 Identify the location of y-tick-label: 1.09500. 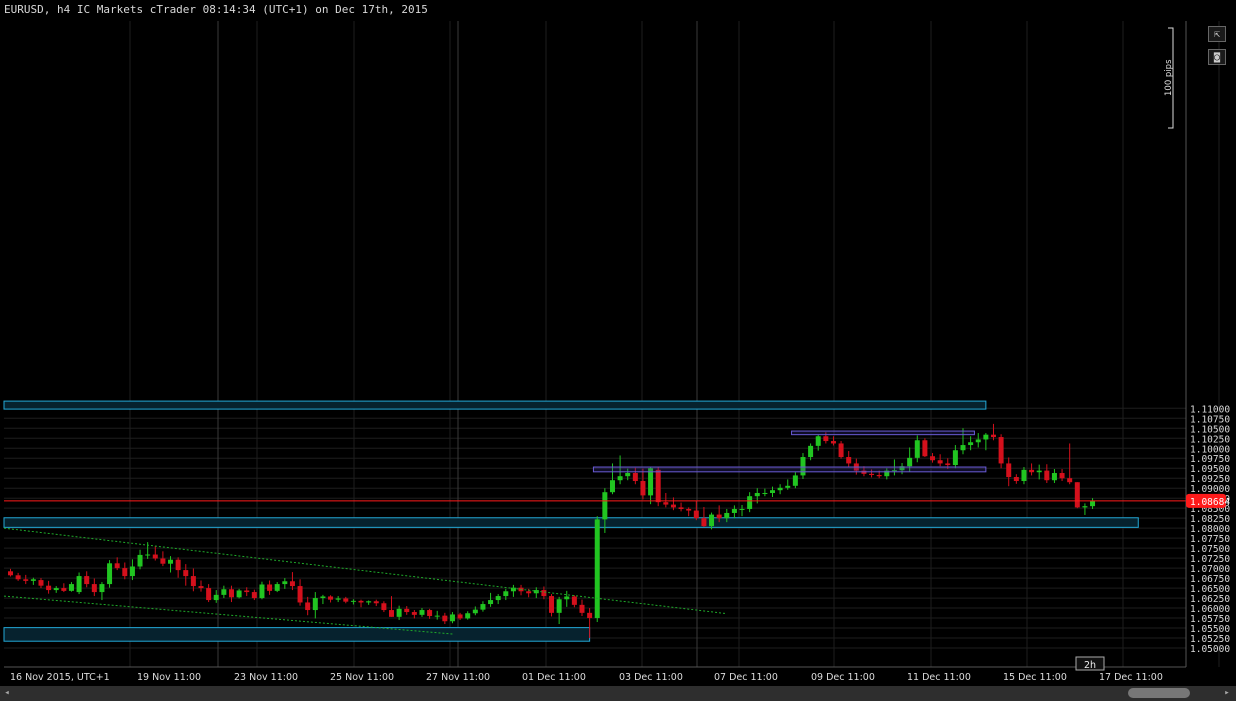
(1210, 469).